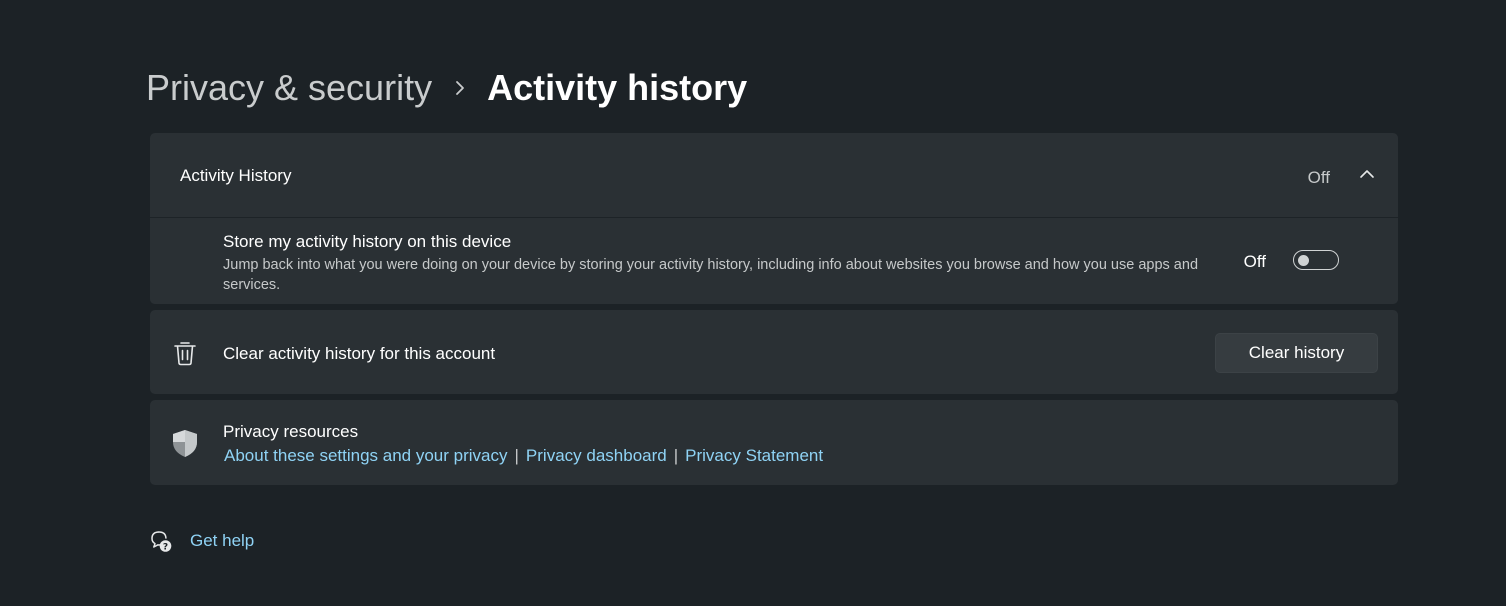 The width and height of the screenshot is (1506, 606). I want to click on toggle-knob, so click(1303, 260).